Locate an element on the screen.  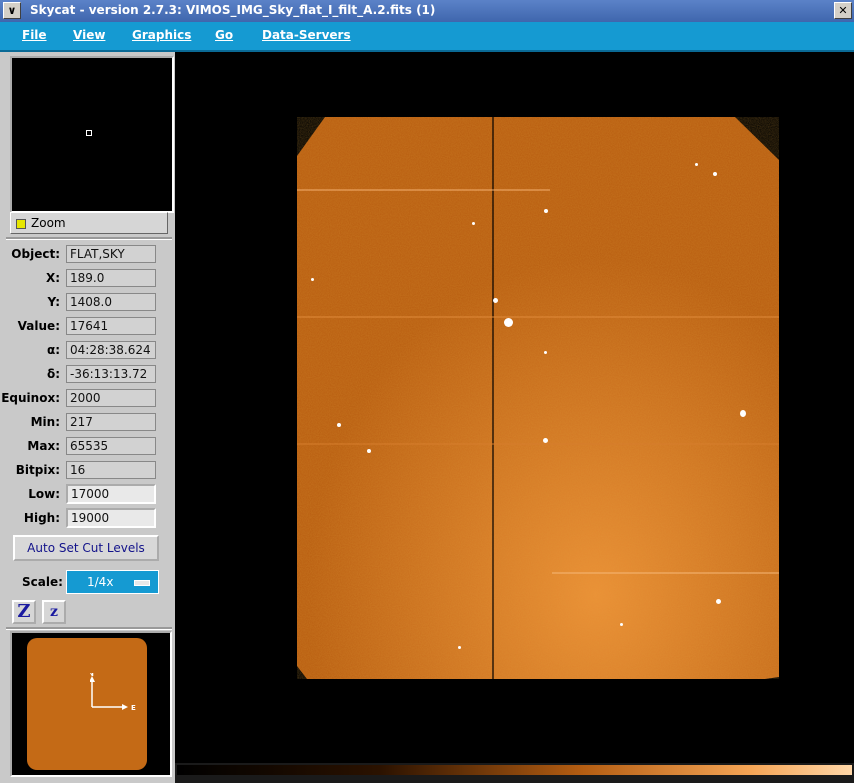
colorbar-gradient is located at coordinates (514, 770).